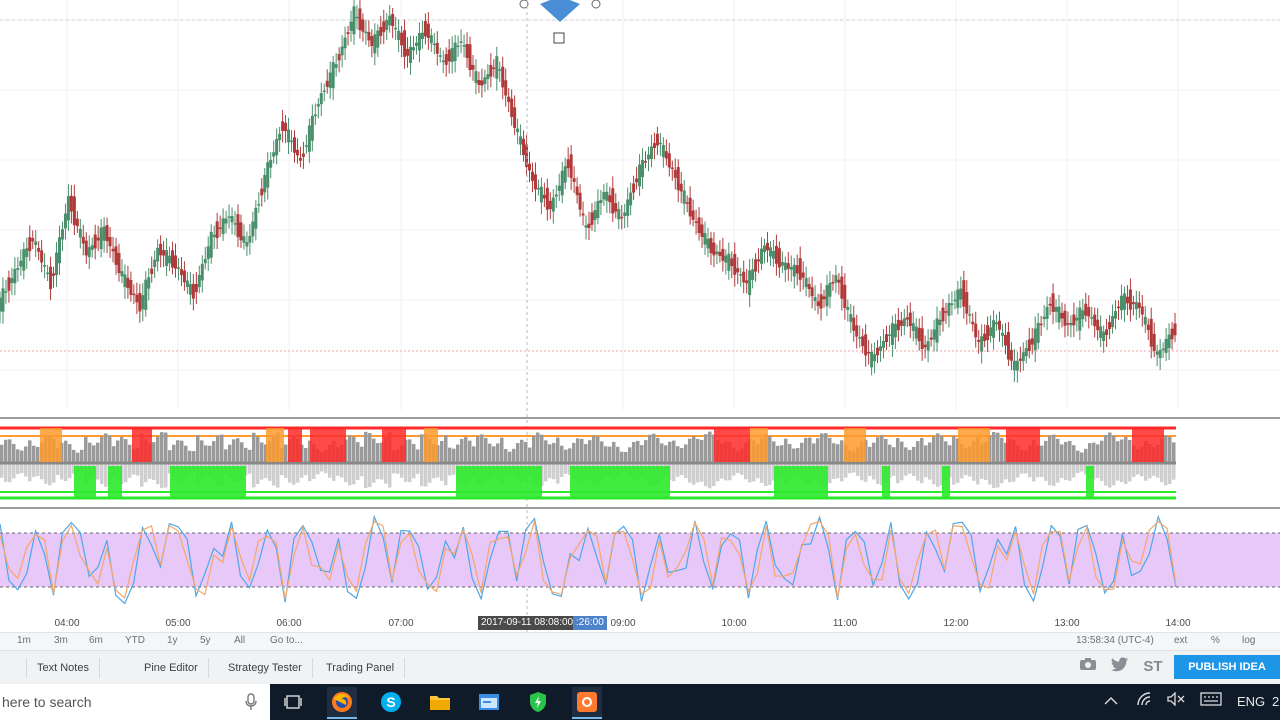  I want to click on tab-trading-panel: Trading Panel, so click(361, 668).